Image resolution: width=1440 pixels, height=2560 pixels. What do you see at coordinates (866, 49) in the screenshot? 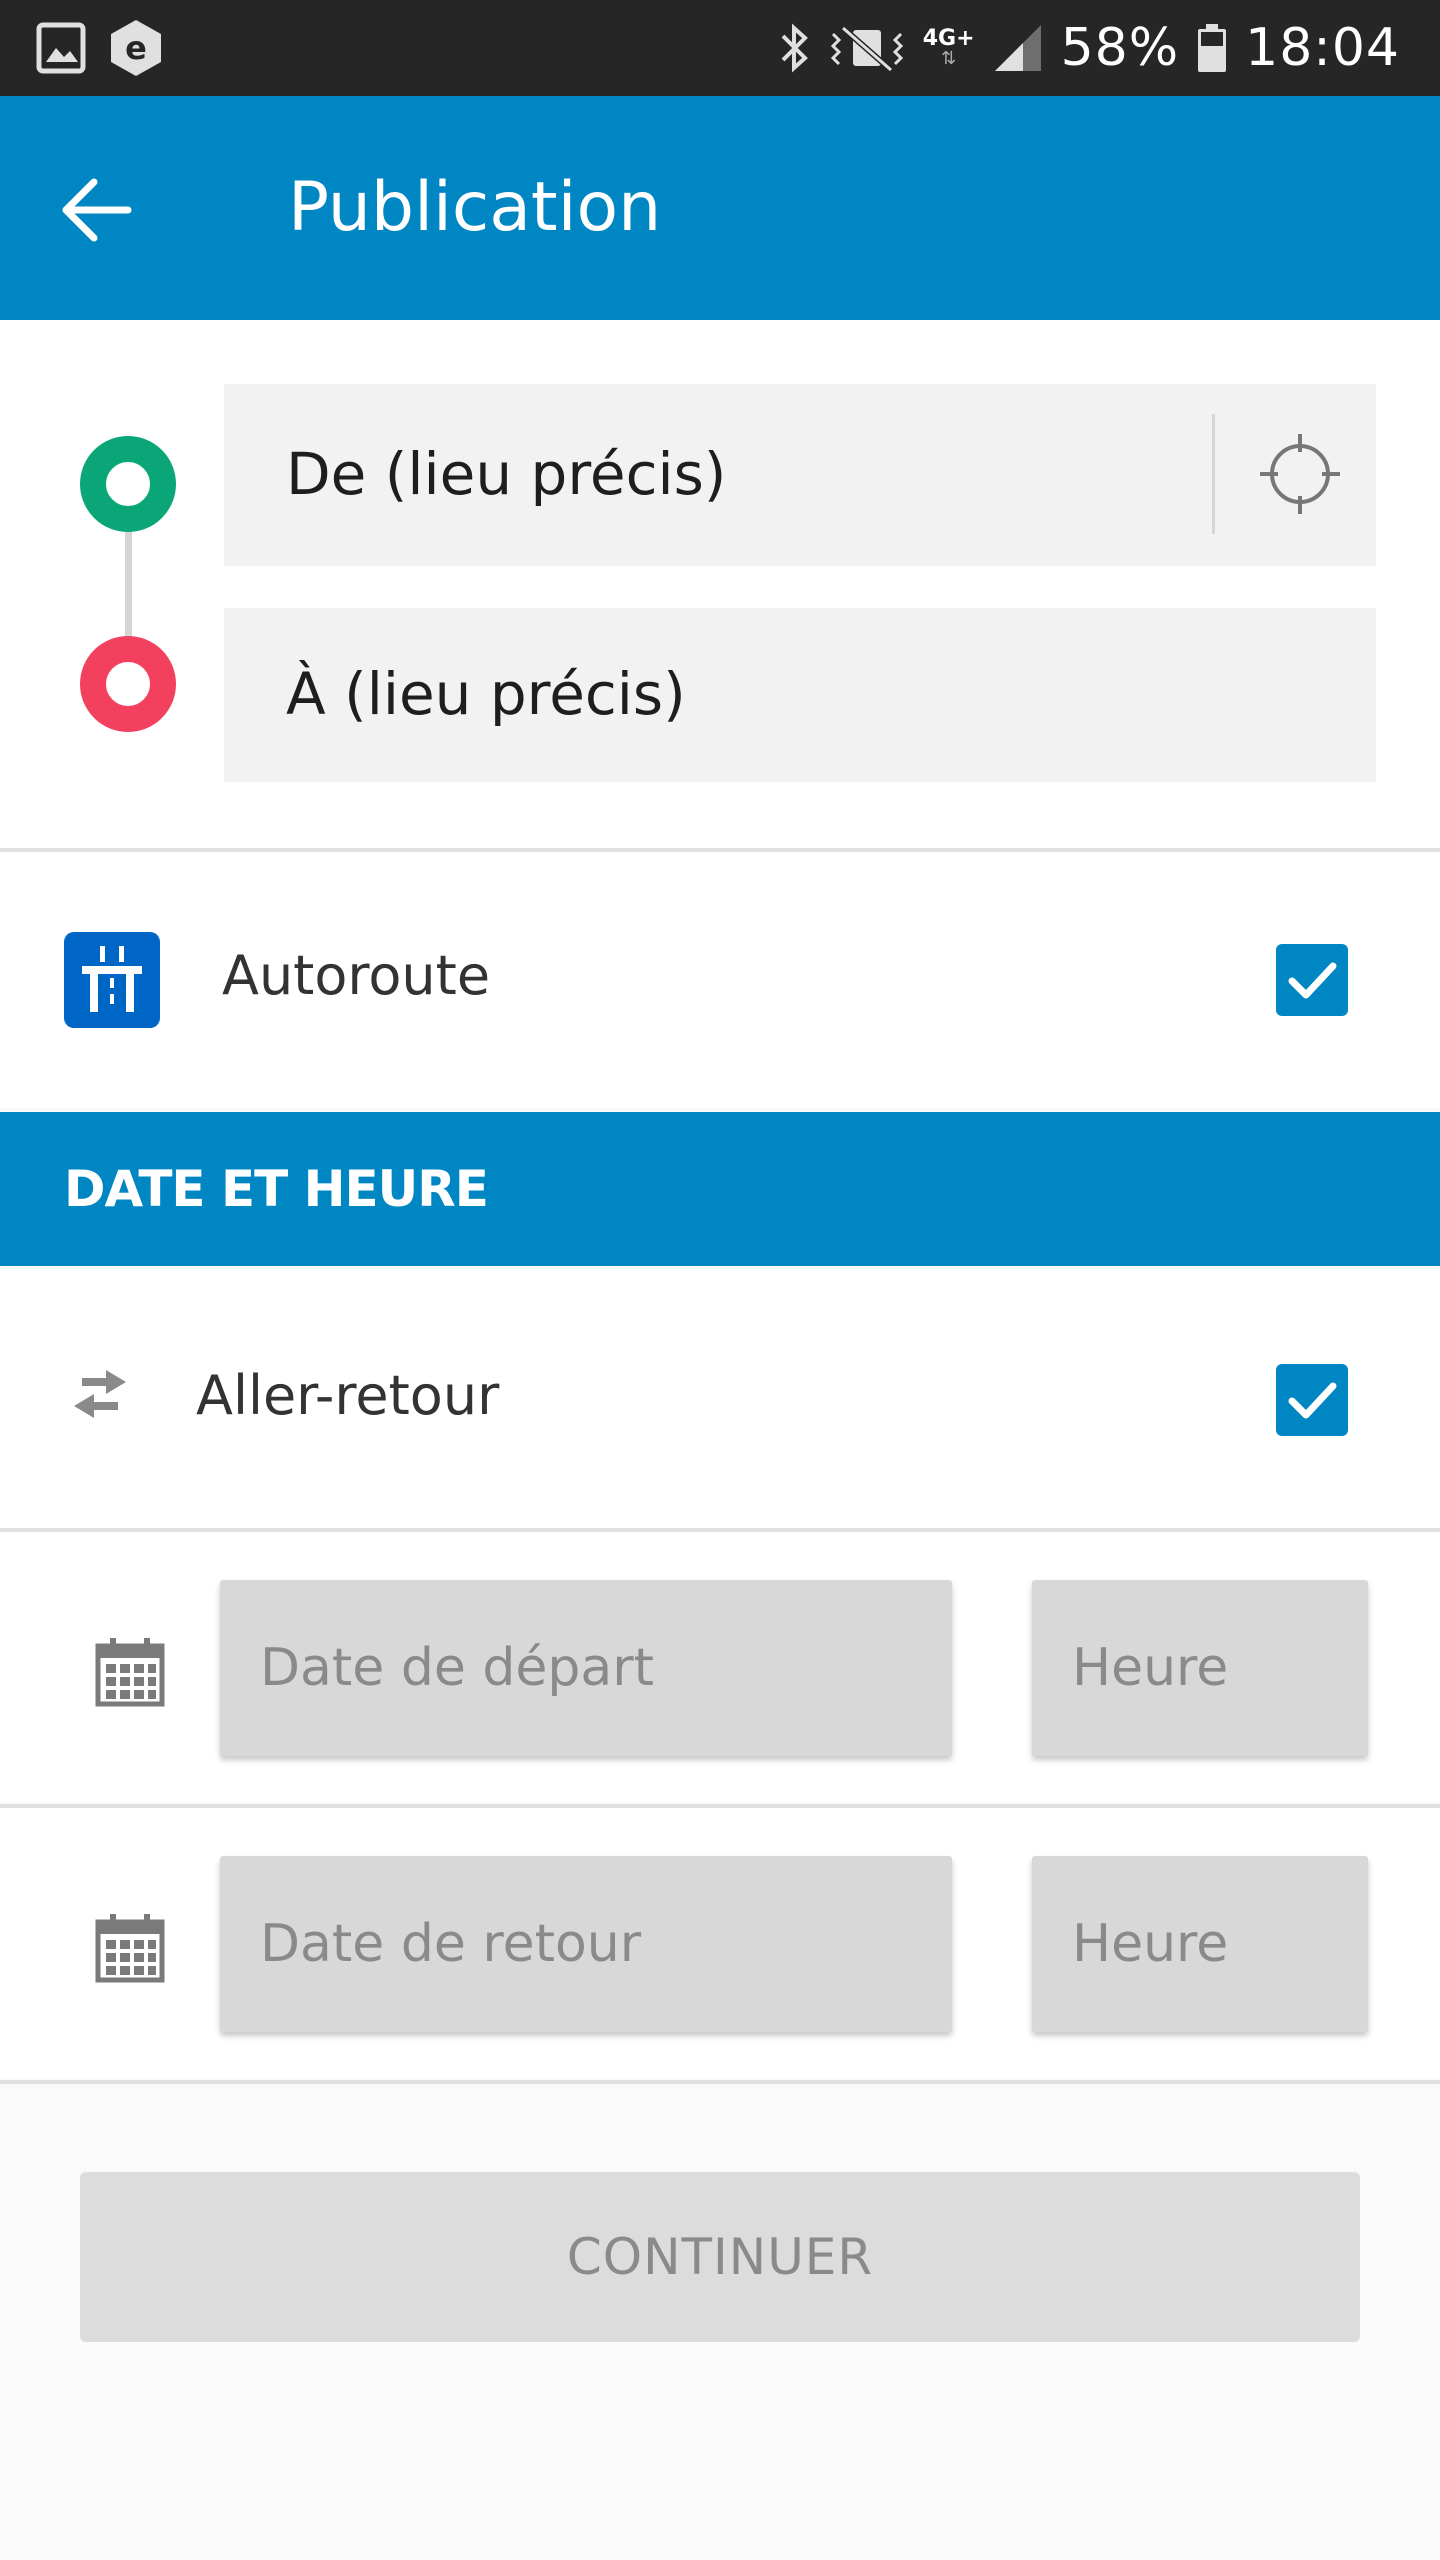
I see `vibrate-mute-icon` at bounding box center [866, 49].